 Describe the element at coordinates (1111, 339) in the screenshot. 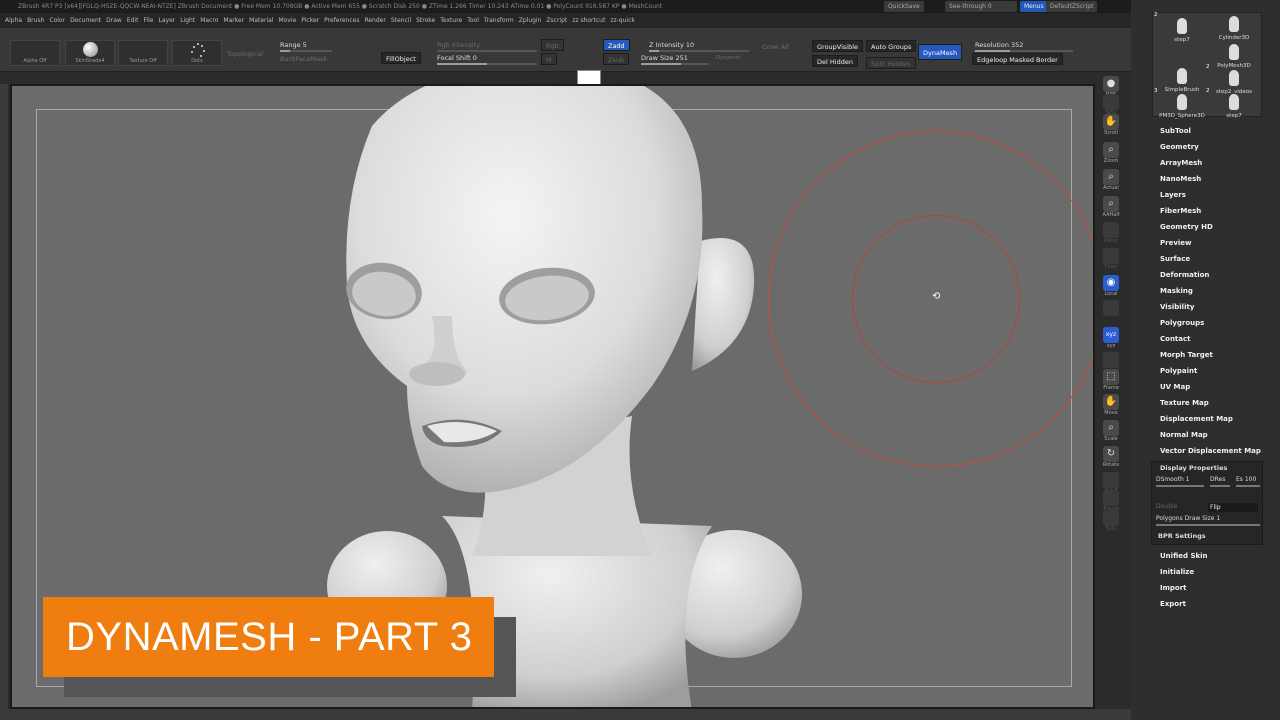

I see `tool-xyz-button: xyz xyz` at that location.